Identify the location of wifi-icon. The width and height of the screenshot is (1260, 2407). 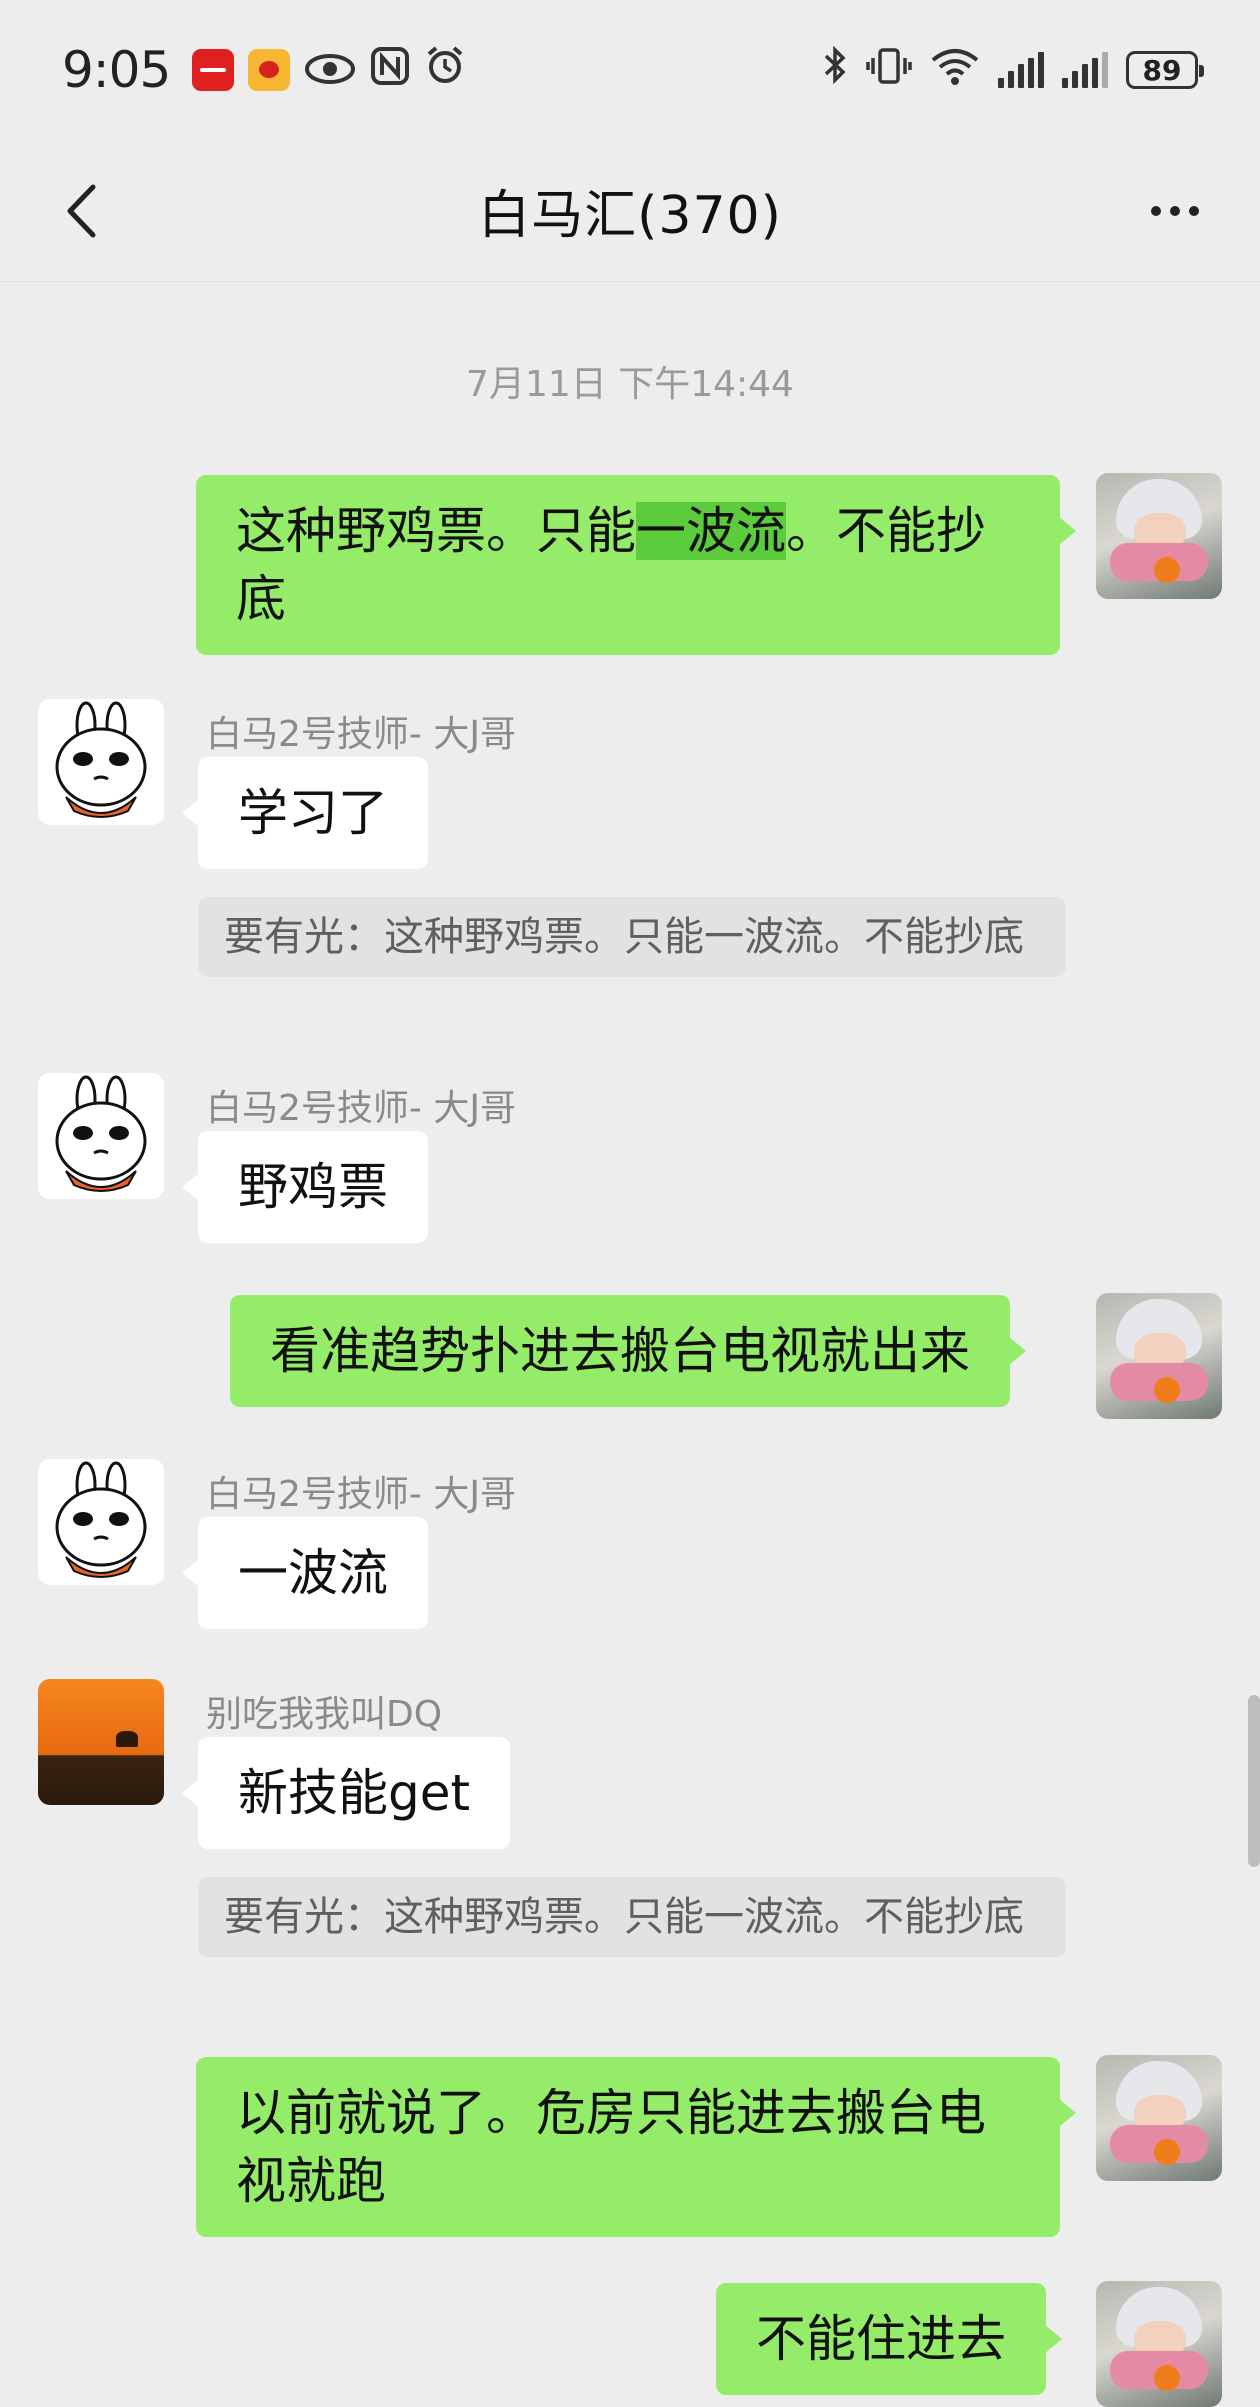
(955, 70).